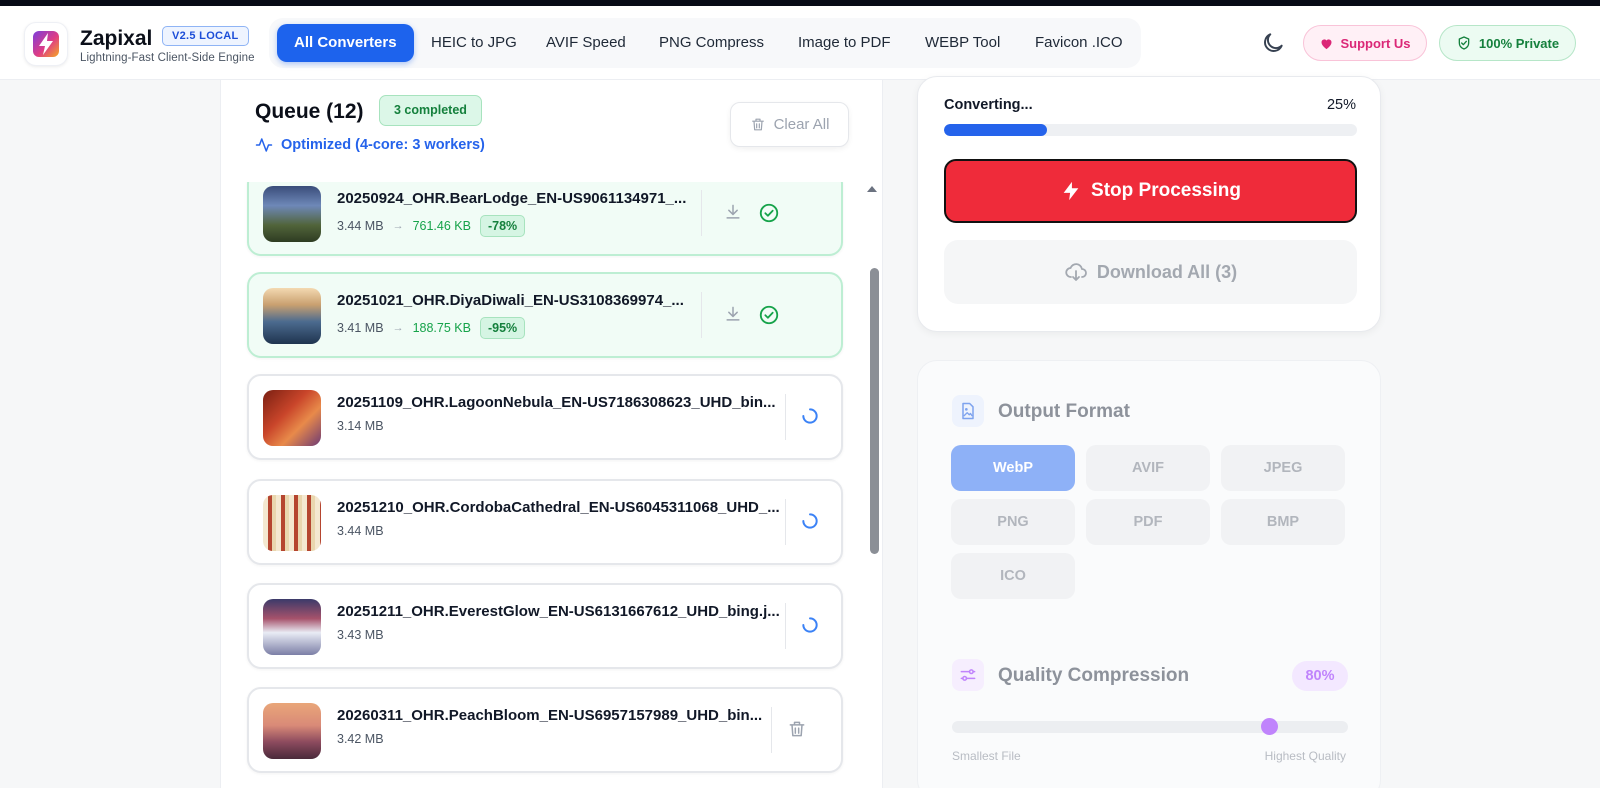 Image resolution: width=1600 pixels, height=788 pixels. Describe the element at coordinates (1269, 726) in the screenshot. I see `quality-slider-handle` at that location.